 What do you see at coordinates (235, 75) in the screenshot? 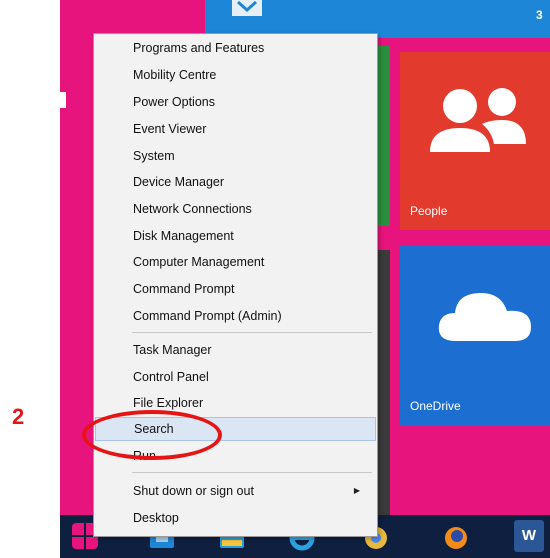
I see `menu-item-mobility-centre: Mobility Centre` at bounding box center [235, 75].